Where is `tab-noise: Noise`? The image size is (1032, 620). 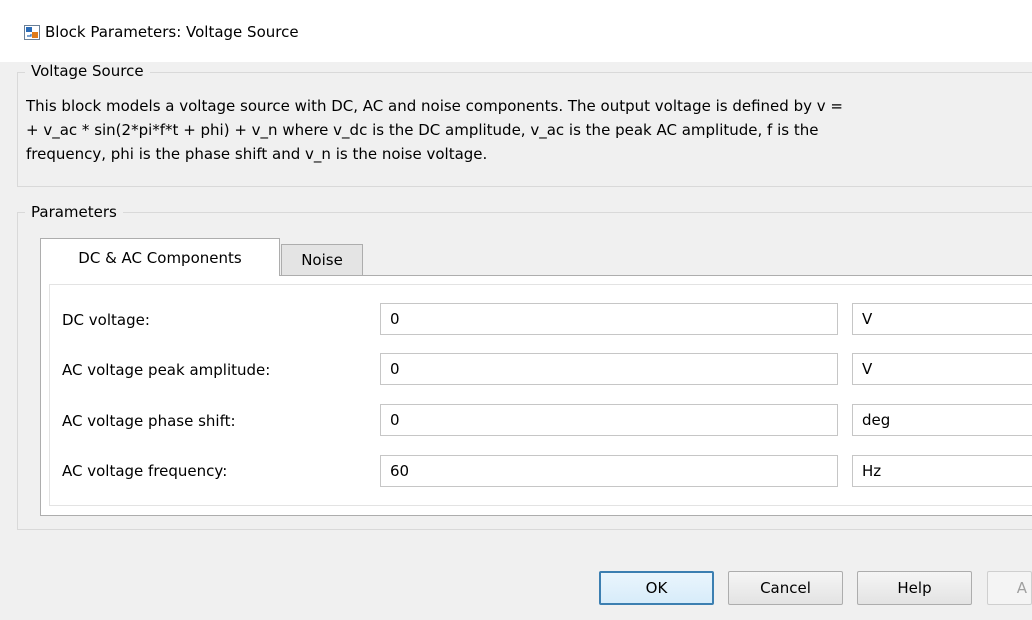
tab-noise: Noise is located at coordinates (322, 260).